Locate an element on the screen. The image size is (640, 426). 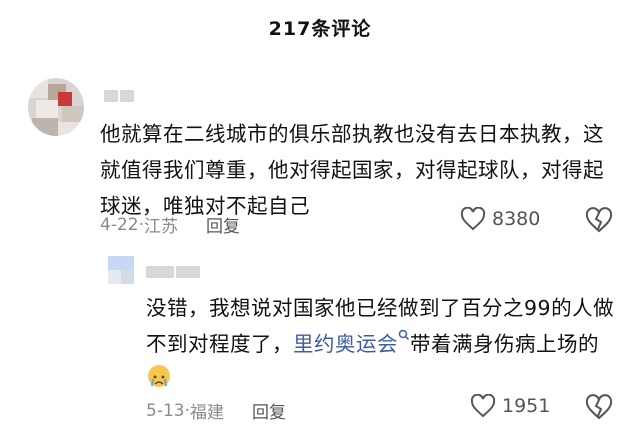
username is located at coordinates (119, 96).